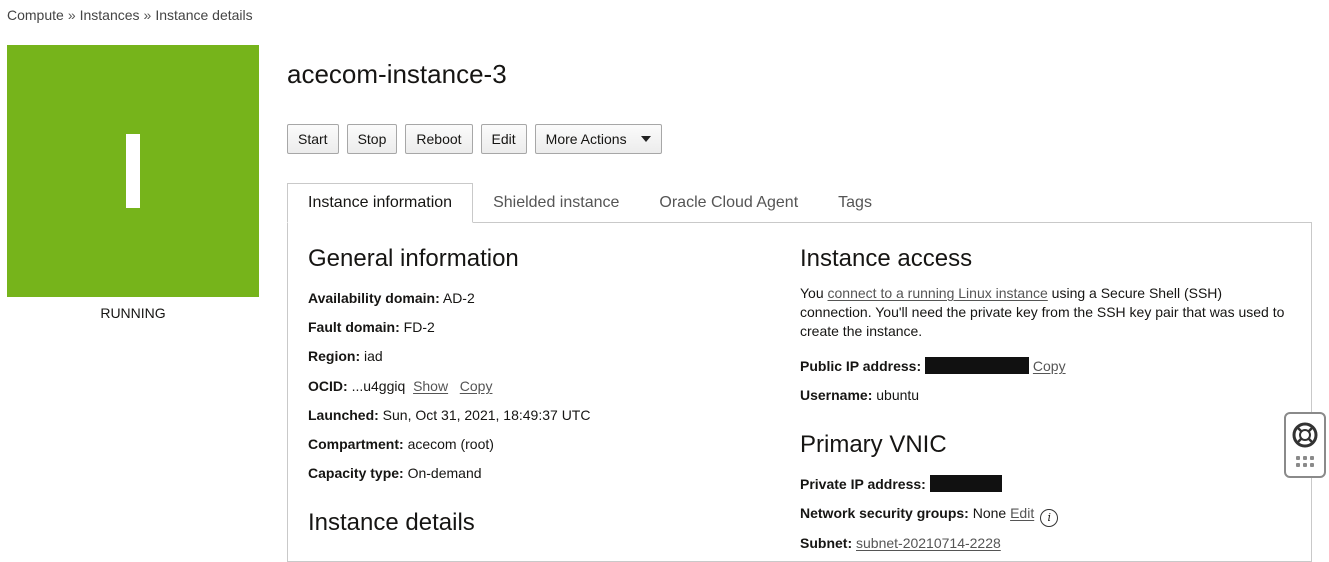 This screenshot has height=562, width=1329. I want to click on start-button: Start, so click(313, 139).